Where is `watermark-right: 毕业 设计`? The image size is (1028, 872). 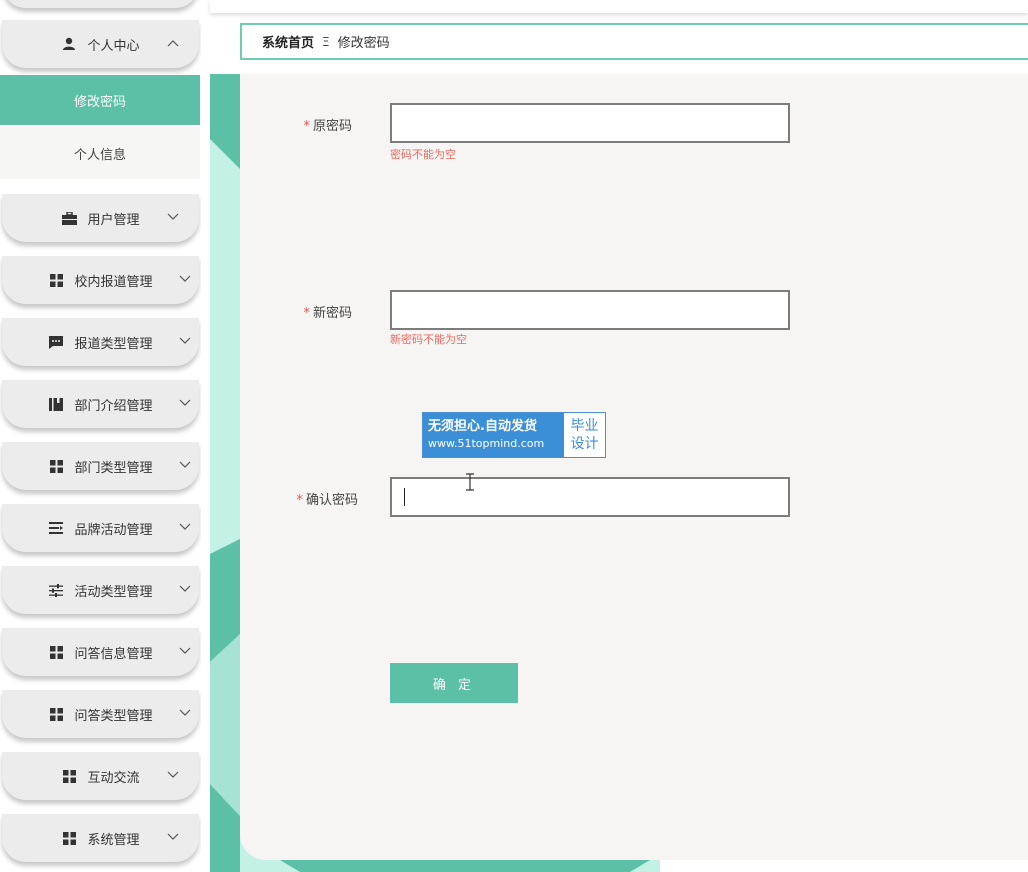
watermark-right: 毕业 设计 is located at coordinates (584, 435).